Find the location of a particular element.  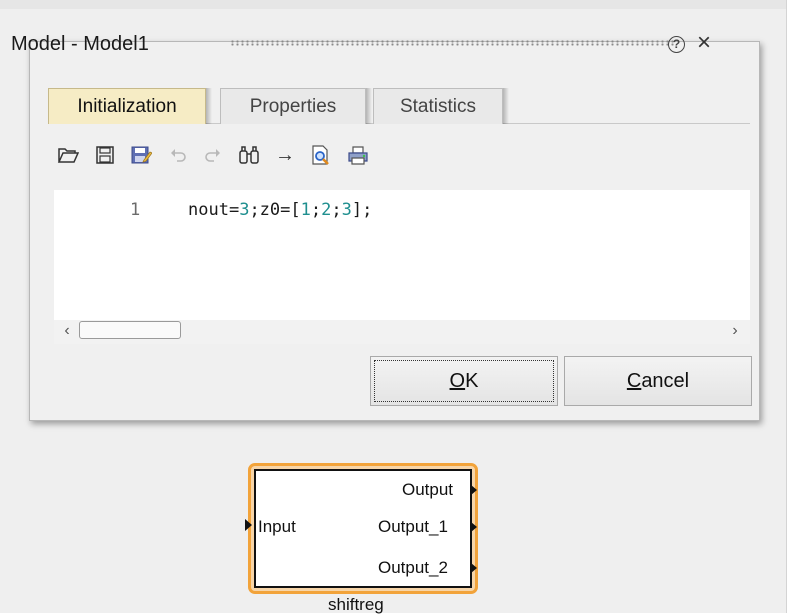

tab-properties: Properties is located at coordinates (293, 106).